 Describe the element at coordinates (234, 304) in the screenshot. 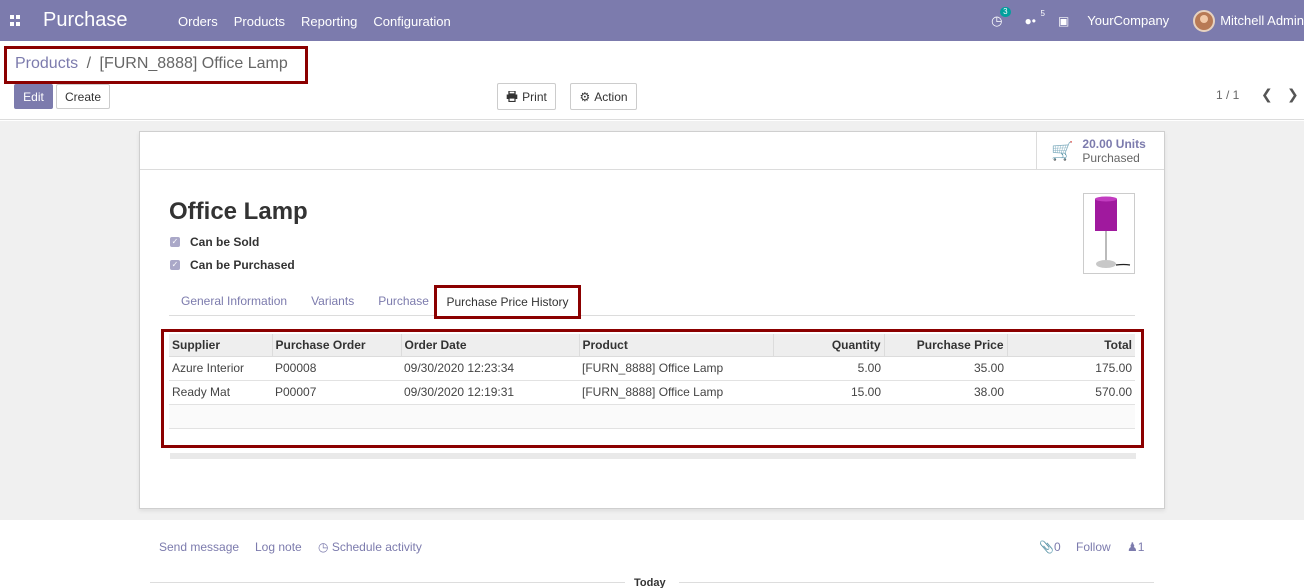

I see `tab-general-information: General Information` at that location.